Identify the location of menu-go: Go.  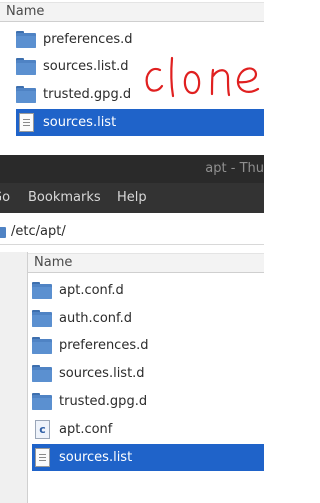
(5, 198).